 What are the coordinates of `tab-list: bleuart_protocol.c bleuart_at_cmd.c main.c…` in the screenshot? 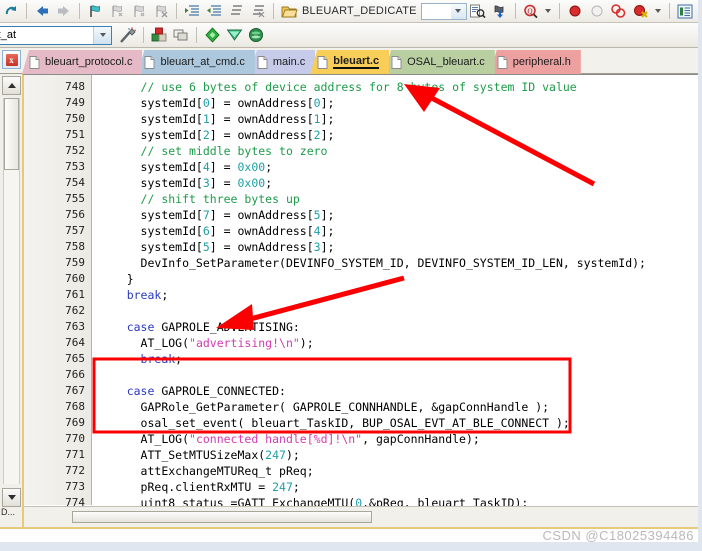 It's located at (301, 61).